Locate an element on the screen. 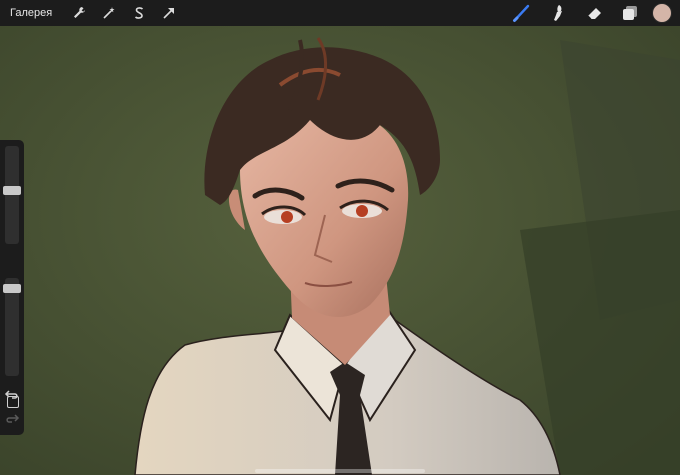 This screenshot has height=475, width=680. brush-size-slider is located at coordinates (12, 195).